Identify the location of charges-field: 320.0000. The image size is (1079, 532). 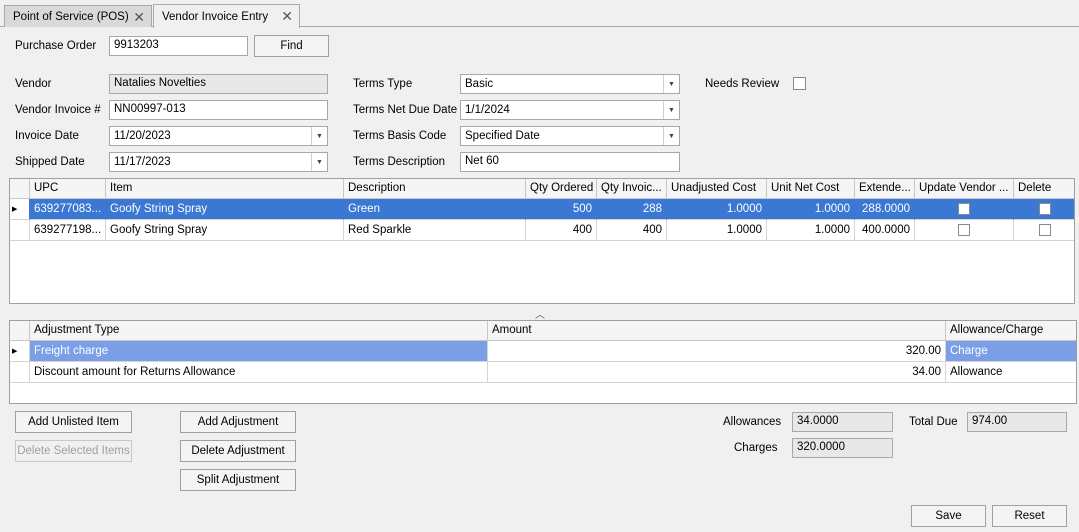
(842, 448).